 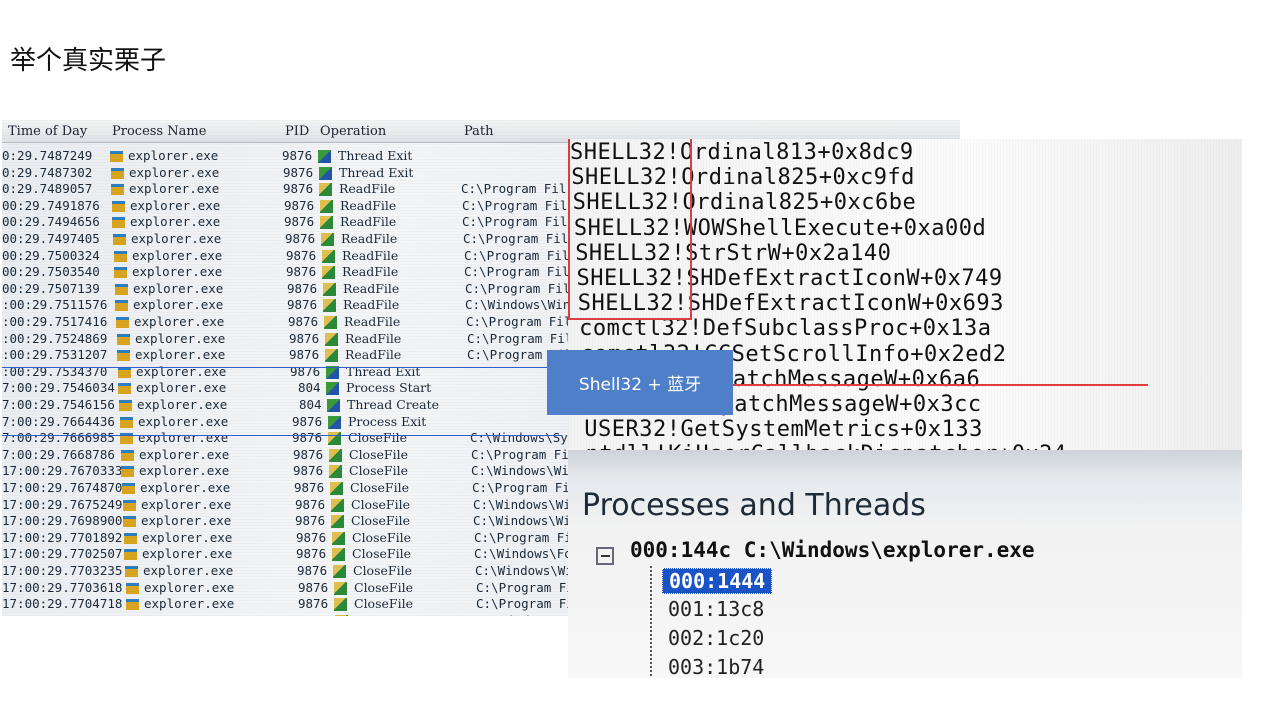 What do you see at coordinates (47, 155) in the screenshot?
I see `event-time: 0:29.7487249` at bounding box center [47, 155].